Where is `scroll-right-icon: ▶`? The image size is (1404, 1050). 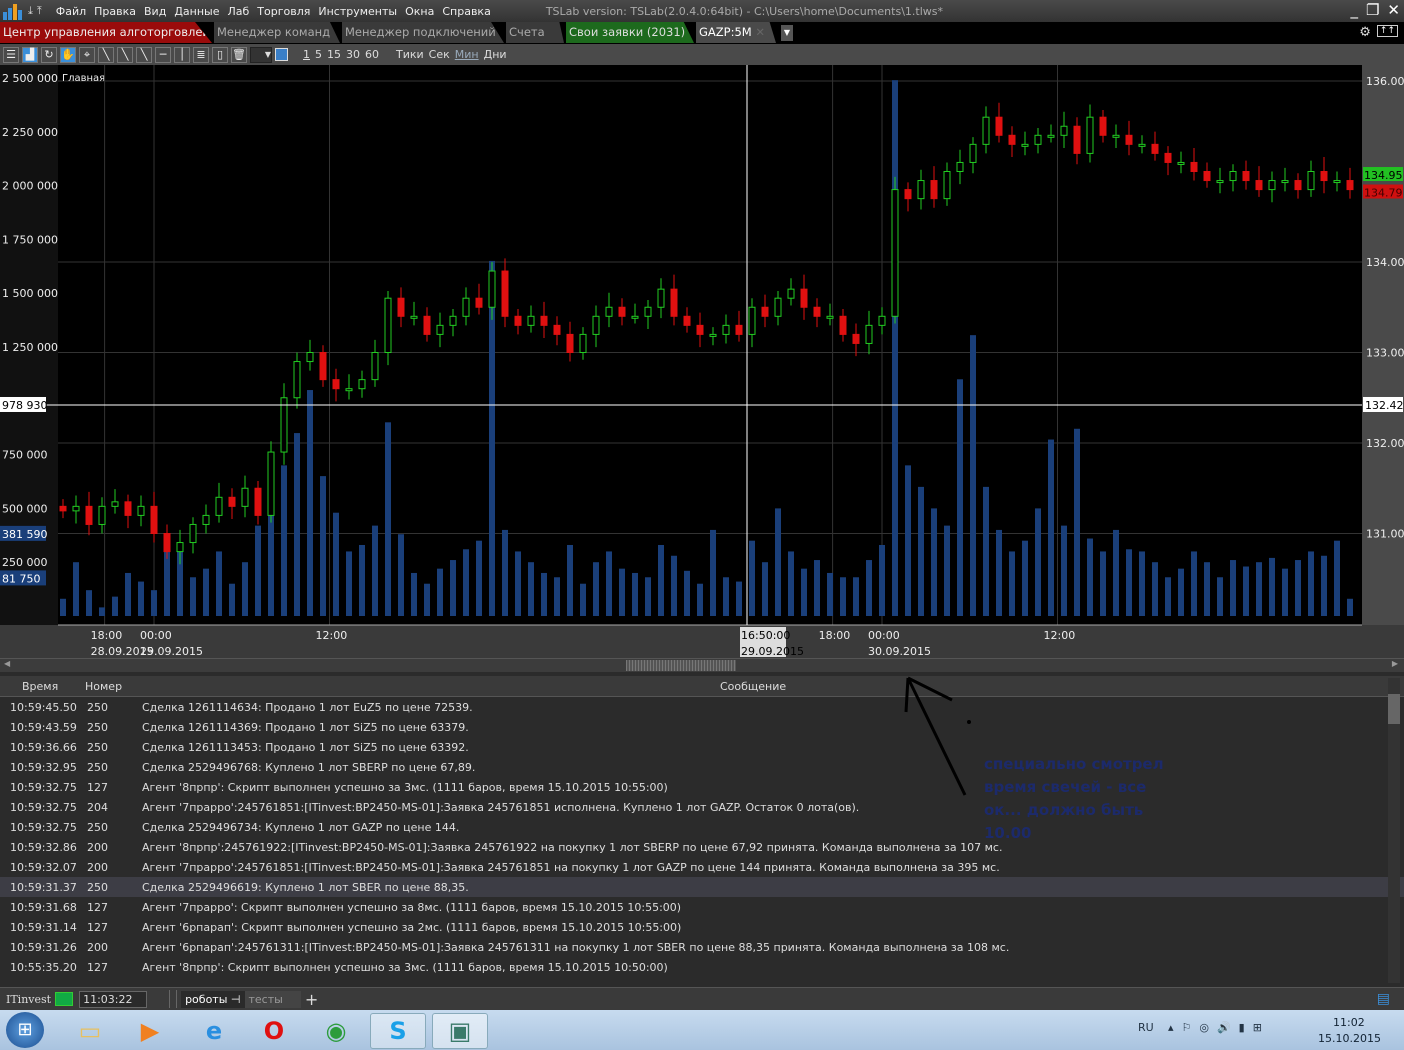 scroll-right-icon: ▶ is located at coordinates (1395, 663).